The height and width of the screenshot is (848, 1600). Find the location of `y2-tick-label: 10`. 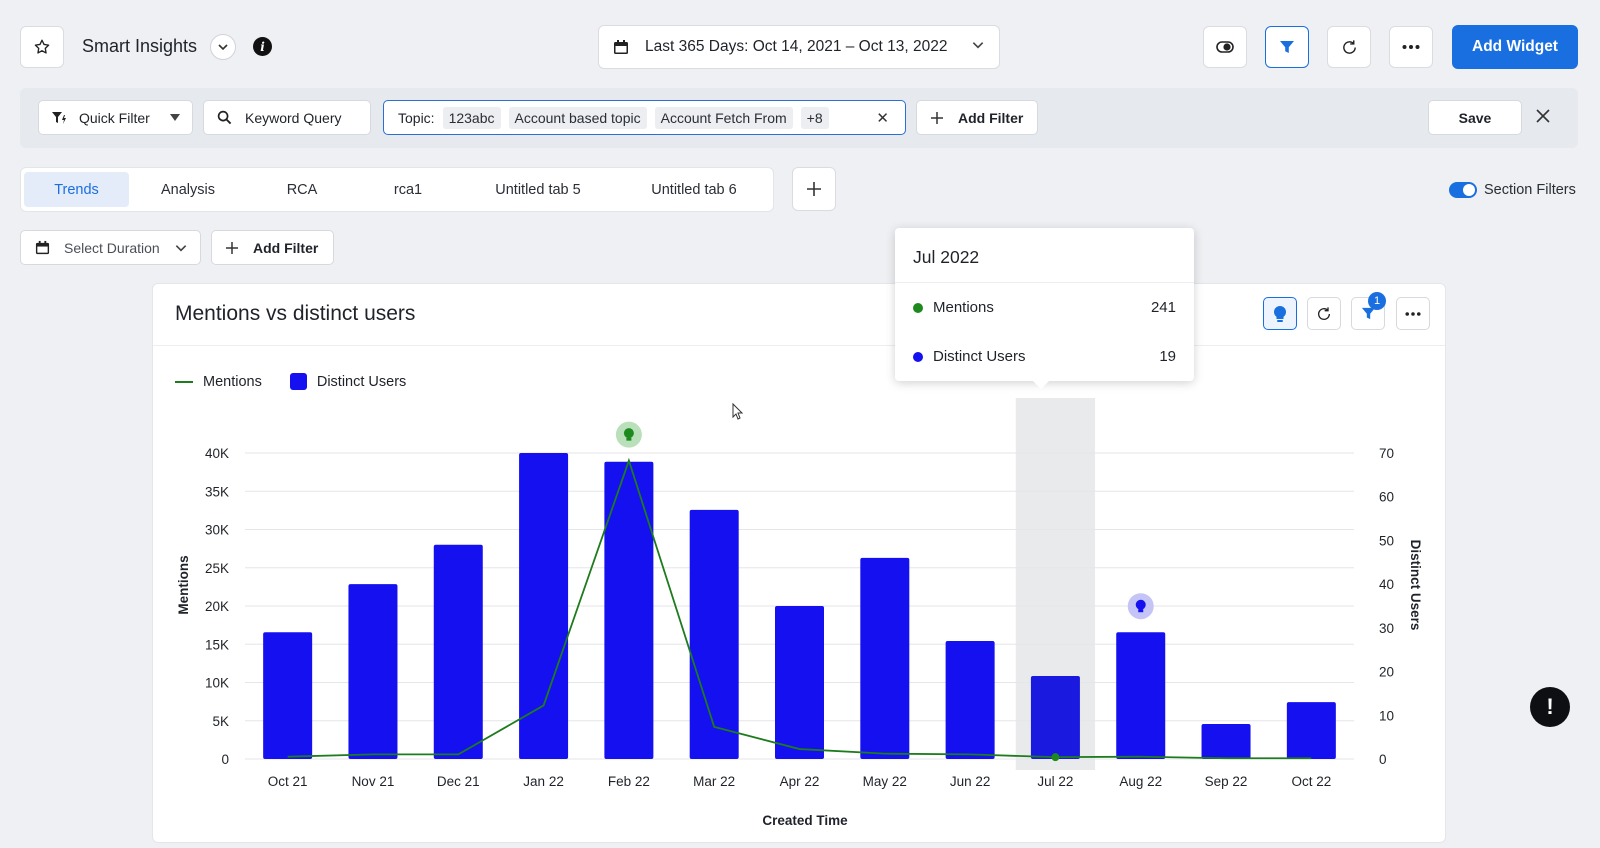

y2-tick-label: 10 is located at coordinates (1386, 715).